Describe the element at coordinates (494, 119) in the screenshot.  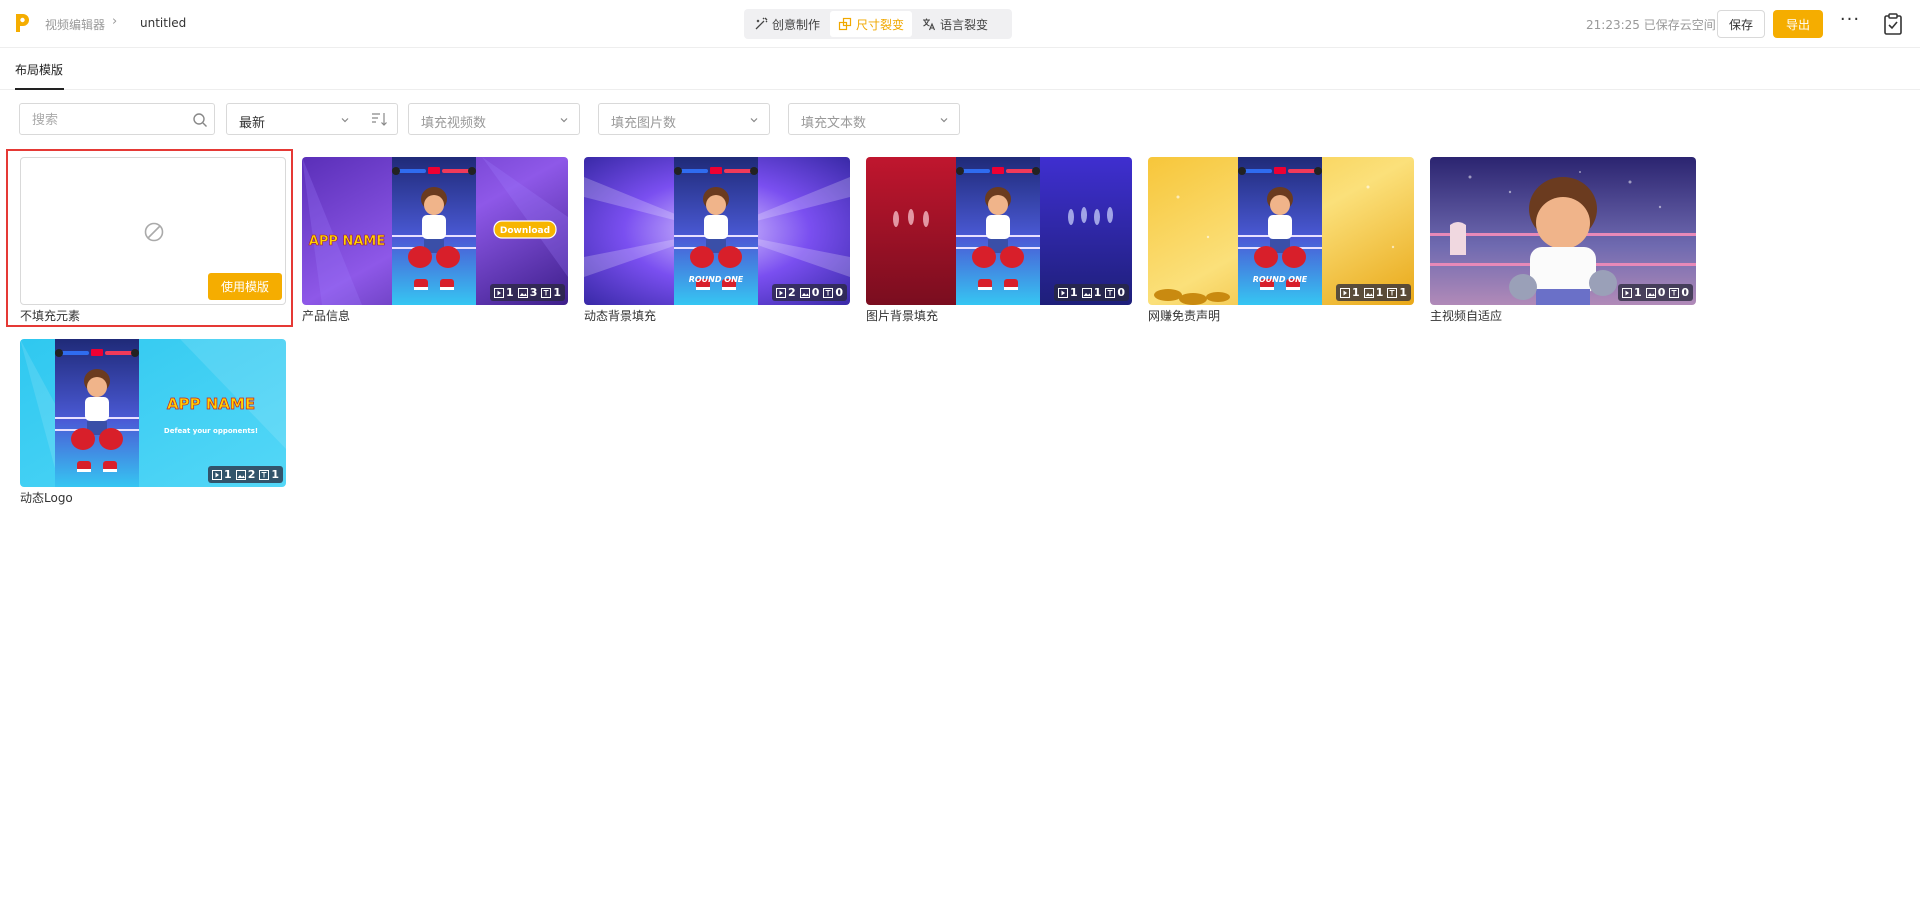
I see `video-count-select: 填充视频数` at that location.